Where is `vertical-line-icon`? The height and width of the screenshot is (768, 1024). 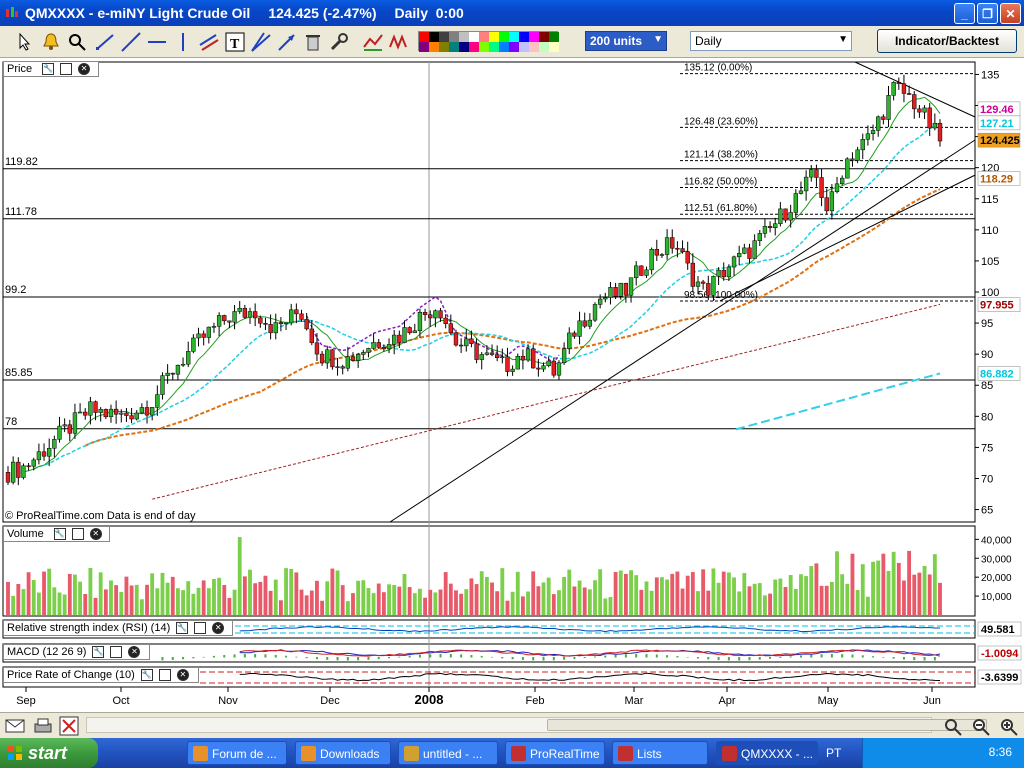
vertical-line-icon is located at coordinates (183, 42).